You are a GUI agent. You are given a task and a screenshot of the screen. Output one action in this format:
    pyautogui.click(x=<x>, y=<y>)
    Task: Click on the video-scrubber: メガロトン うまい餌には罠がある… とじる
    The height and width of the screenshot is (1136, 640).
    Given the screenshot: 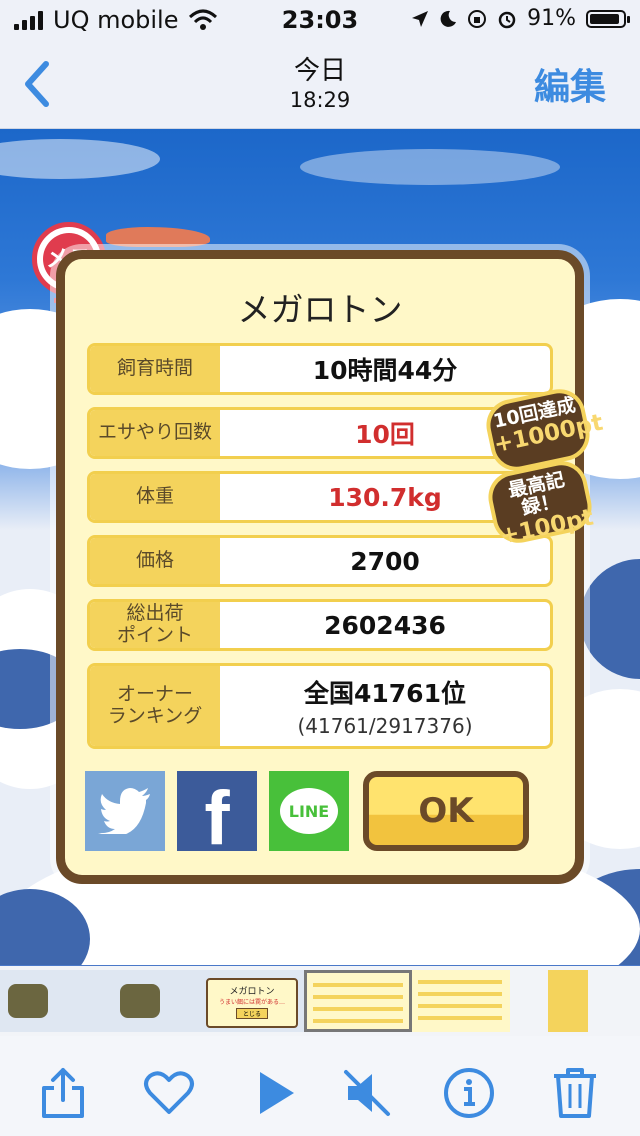 What is the action you would take?
    pyautogui.click(x=320, y=1001)
    